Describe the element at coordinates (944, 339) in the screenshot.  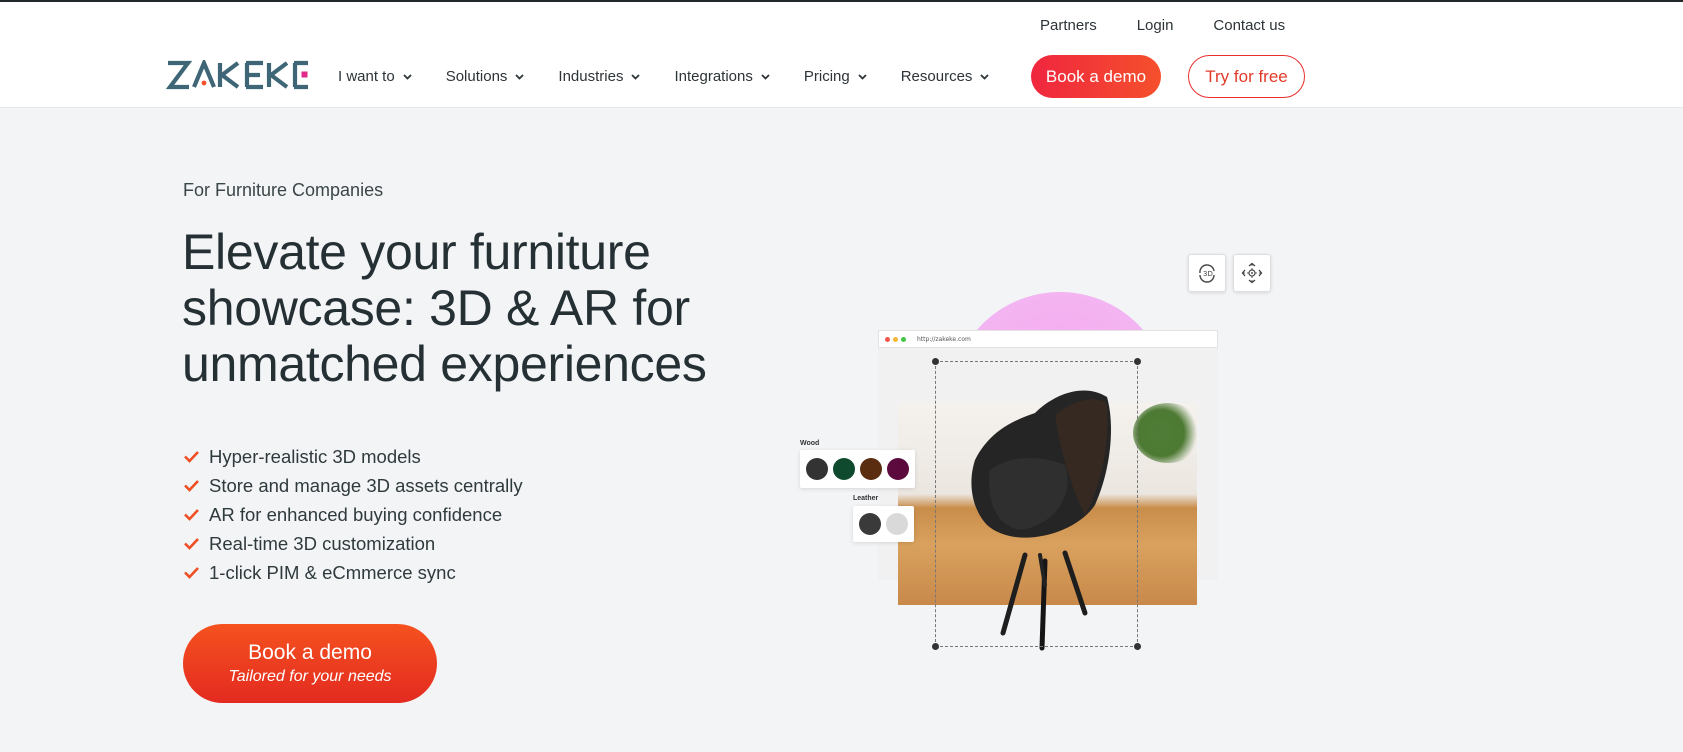
I see `browser-url: http://zakeke.com` at that location.